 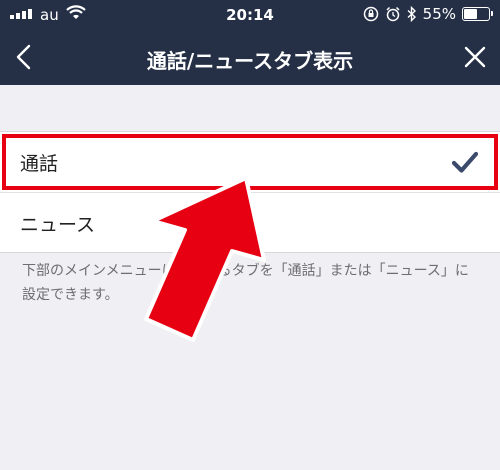 What do you see at coordinates (58, 225) in the screenshot?
I see `option-news-label: ニュース` at bounding box center [58, 225].